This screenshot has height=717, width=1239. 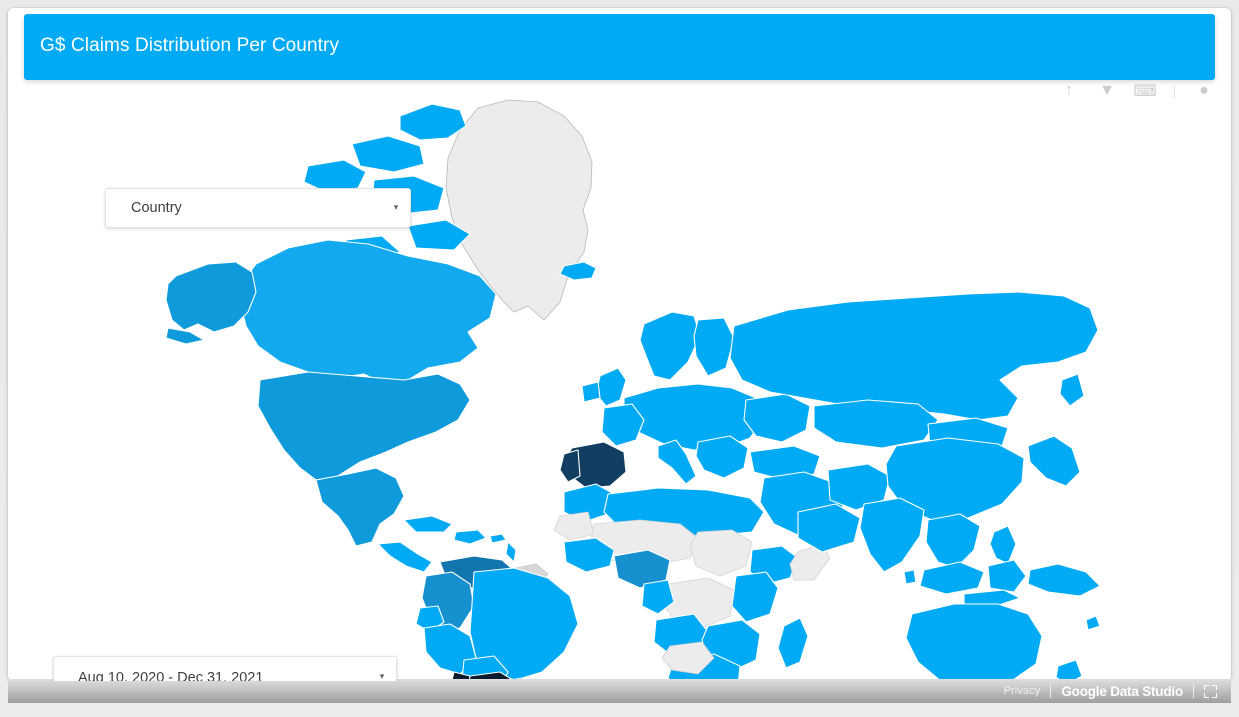 I want to click on keyboard-icon: ⌨, so click(x=1144, y=91).